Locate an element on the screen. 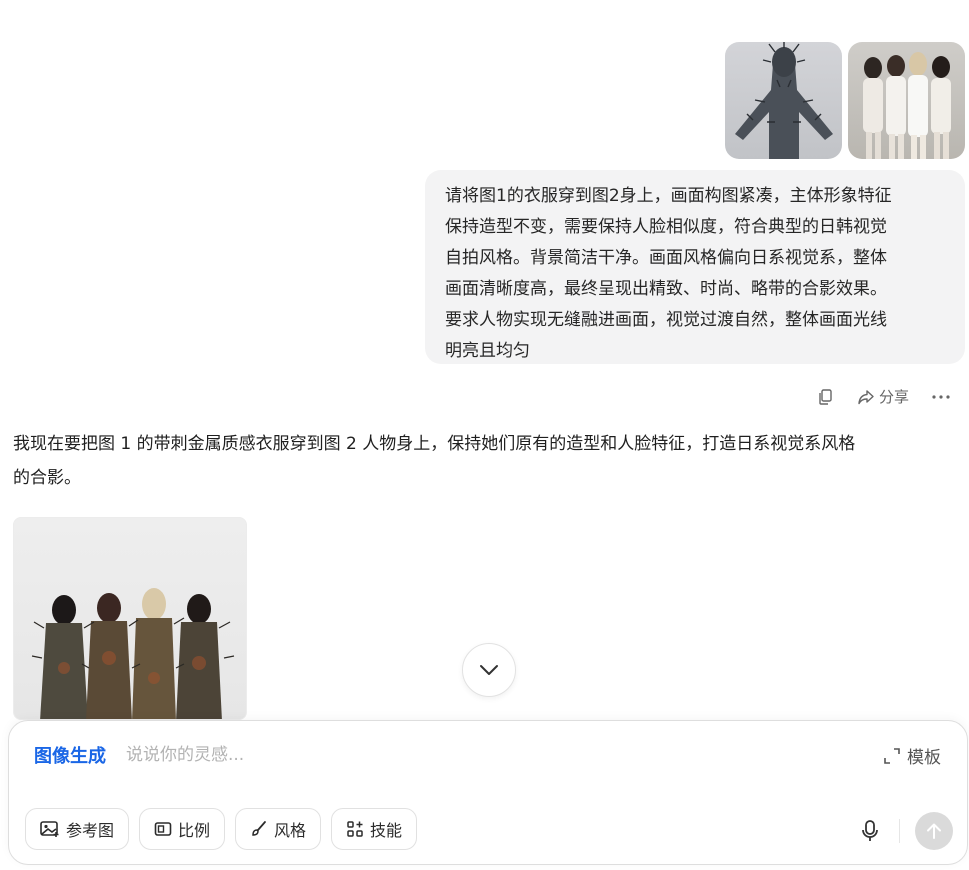 The height and width of the screenshot is (870, 969). share-button: 分享 is located at coordinates (883, 396).